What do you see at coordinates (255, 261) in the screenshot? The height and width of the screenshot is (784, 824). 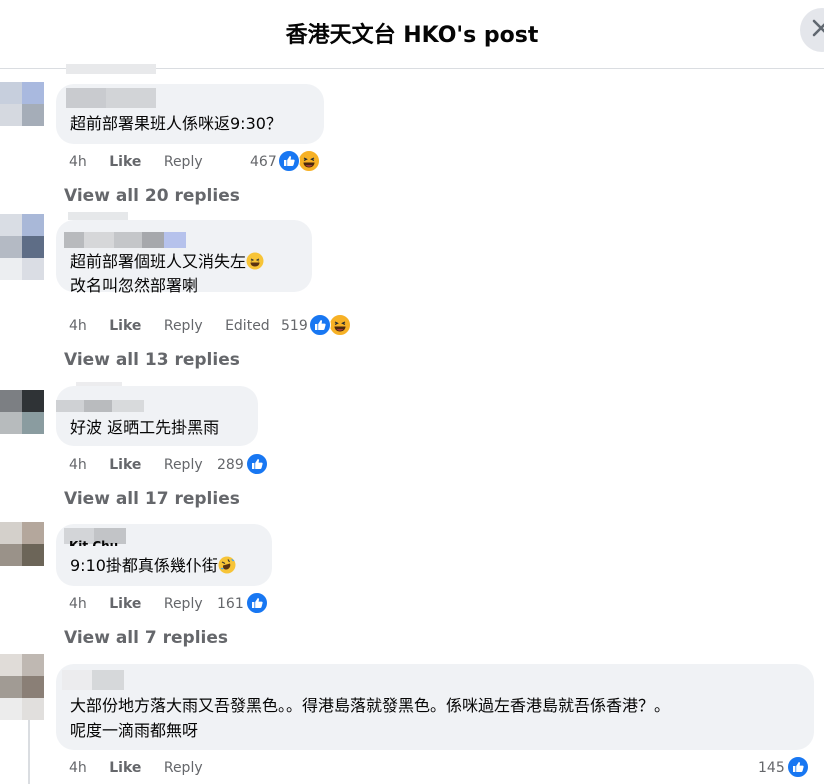 I see `laugh-emoji-icon` at bounding box center [255, 261].